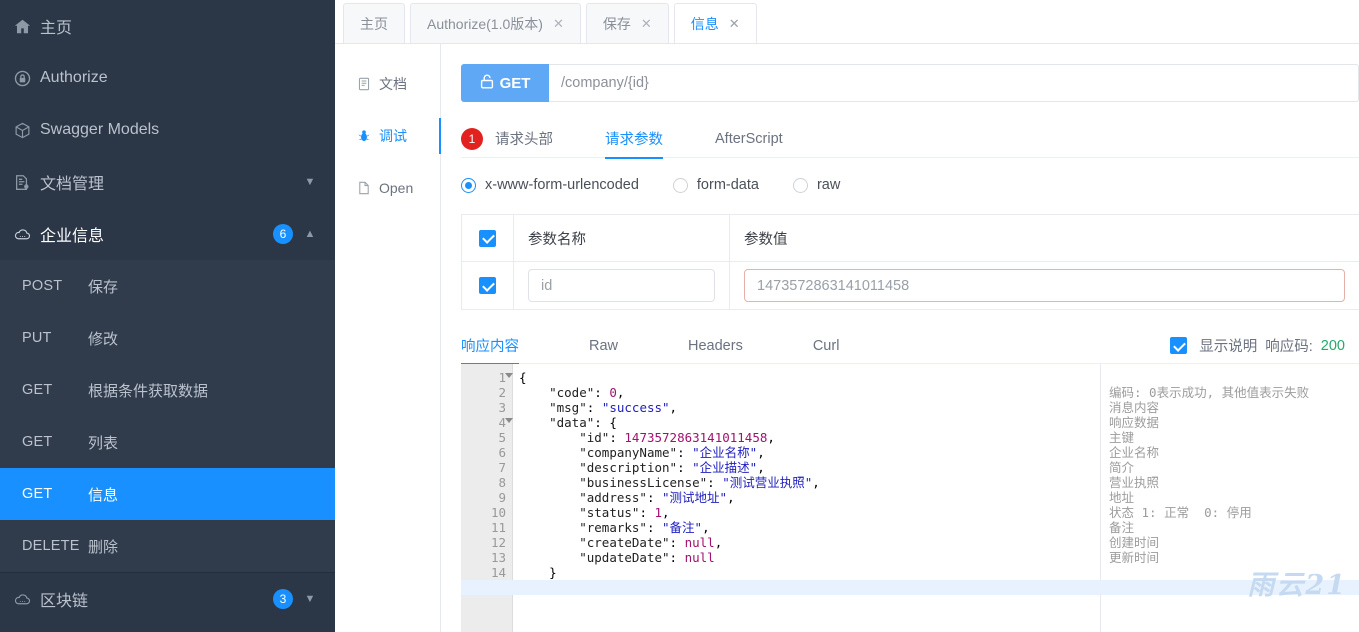  Describe the element at coordinates (1179, 345) in the screenshot. I see `show-desc-checkbox` at that location.